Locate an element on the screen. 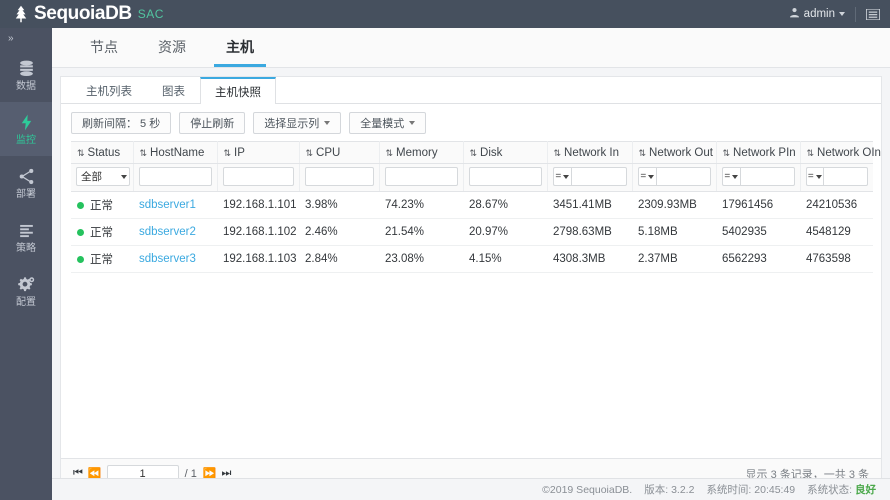  column-header-memory: ⇅ Memory is located at coordinates (421, 152).